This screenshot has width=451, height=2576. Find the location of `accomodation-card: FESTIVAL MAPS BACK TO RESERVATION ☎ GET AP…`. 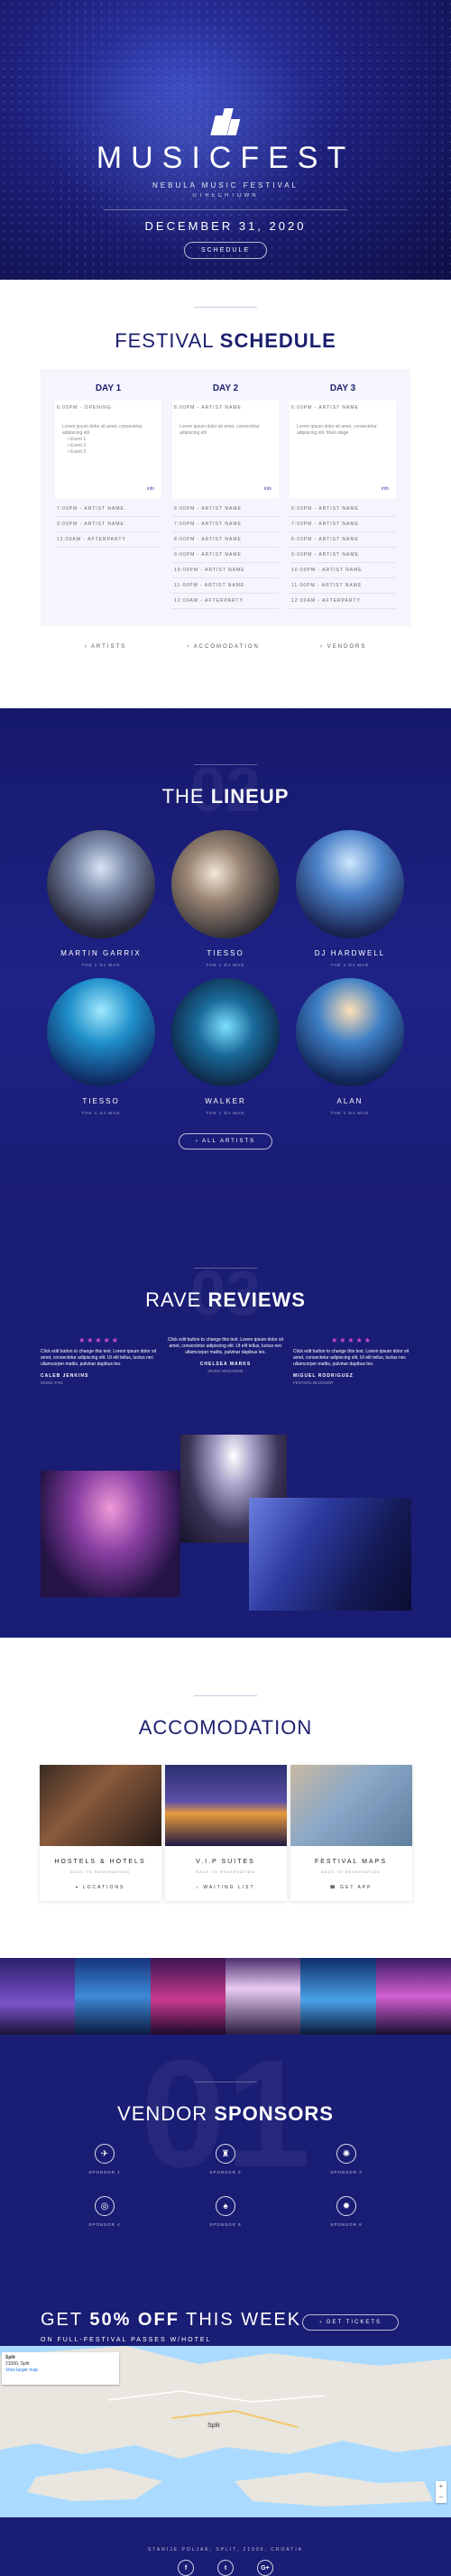

accomodation-card: FESTIVAL MAPS BACK TO RESERVATION ☎ GET AP… is located at coordinates (351, 1833).